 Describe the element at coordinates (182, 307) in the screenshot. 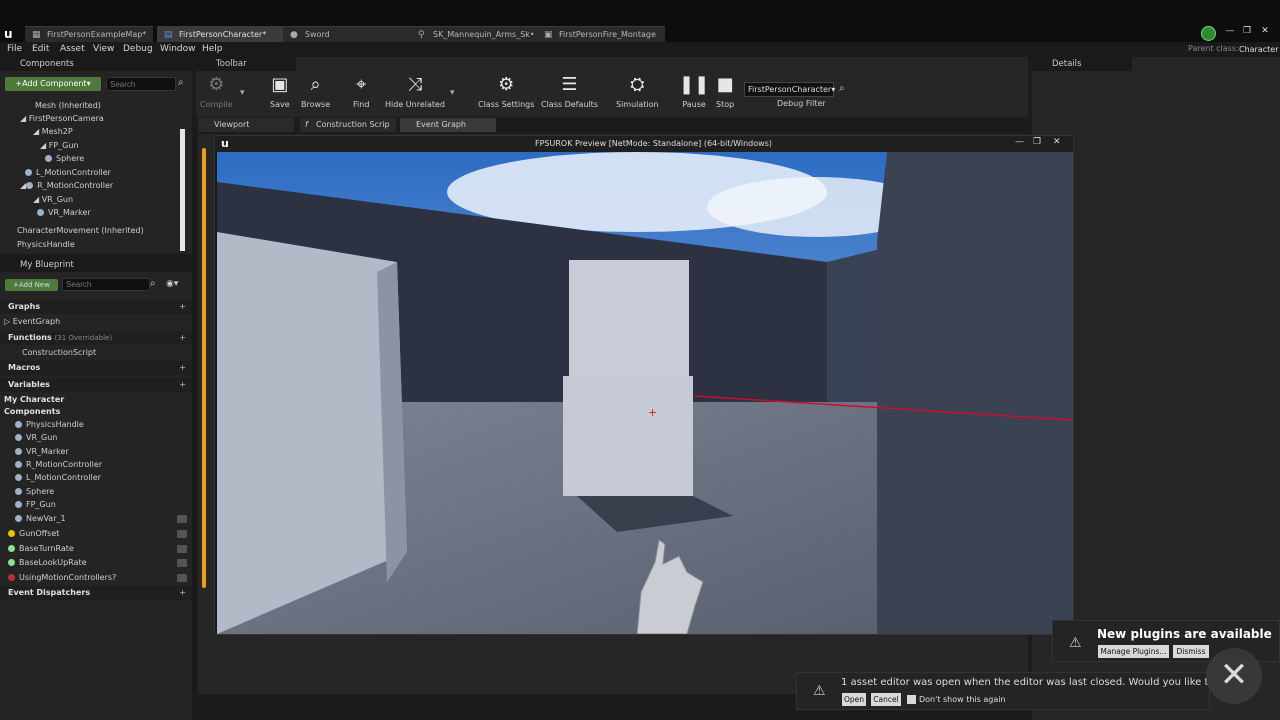

I see `add-graph-button: +` at that location.